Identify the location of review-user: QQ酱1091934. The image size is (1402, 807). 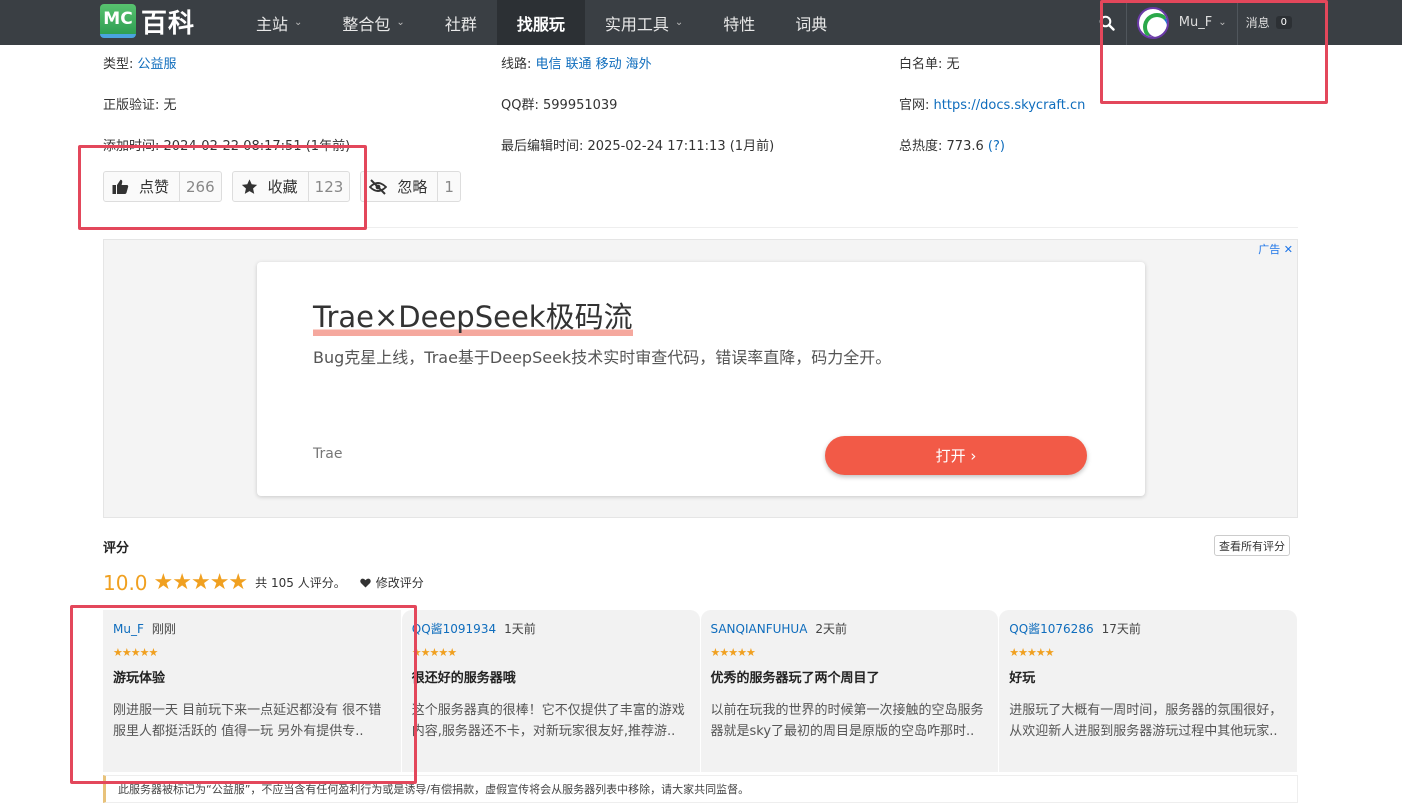
(454, 629).